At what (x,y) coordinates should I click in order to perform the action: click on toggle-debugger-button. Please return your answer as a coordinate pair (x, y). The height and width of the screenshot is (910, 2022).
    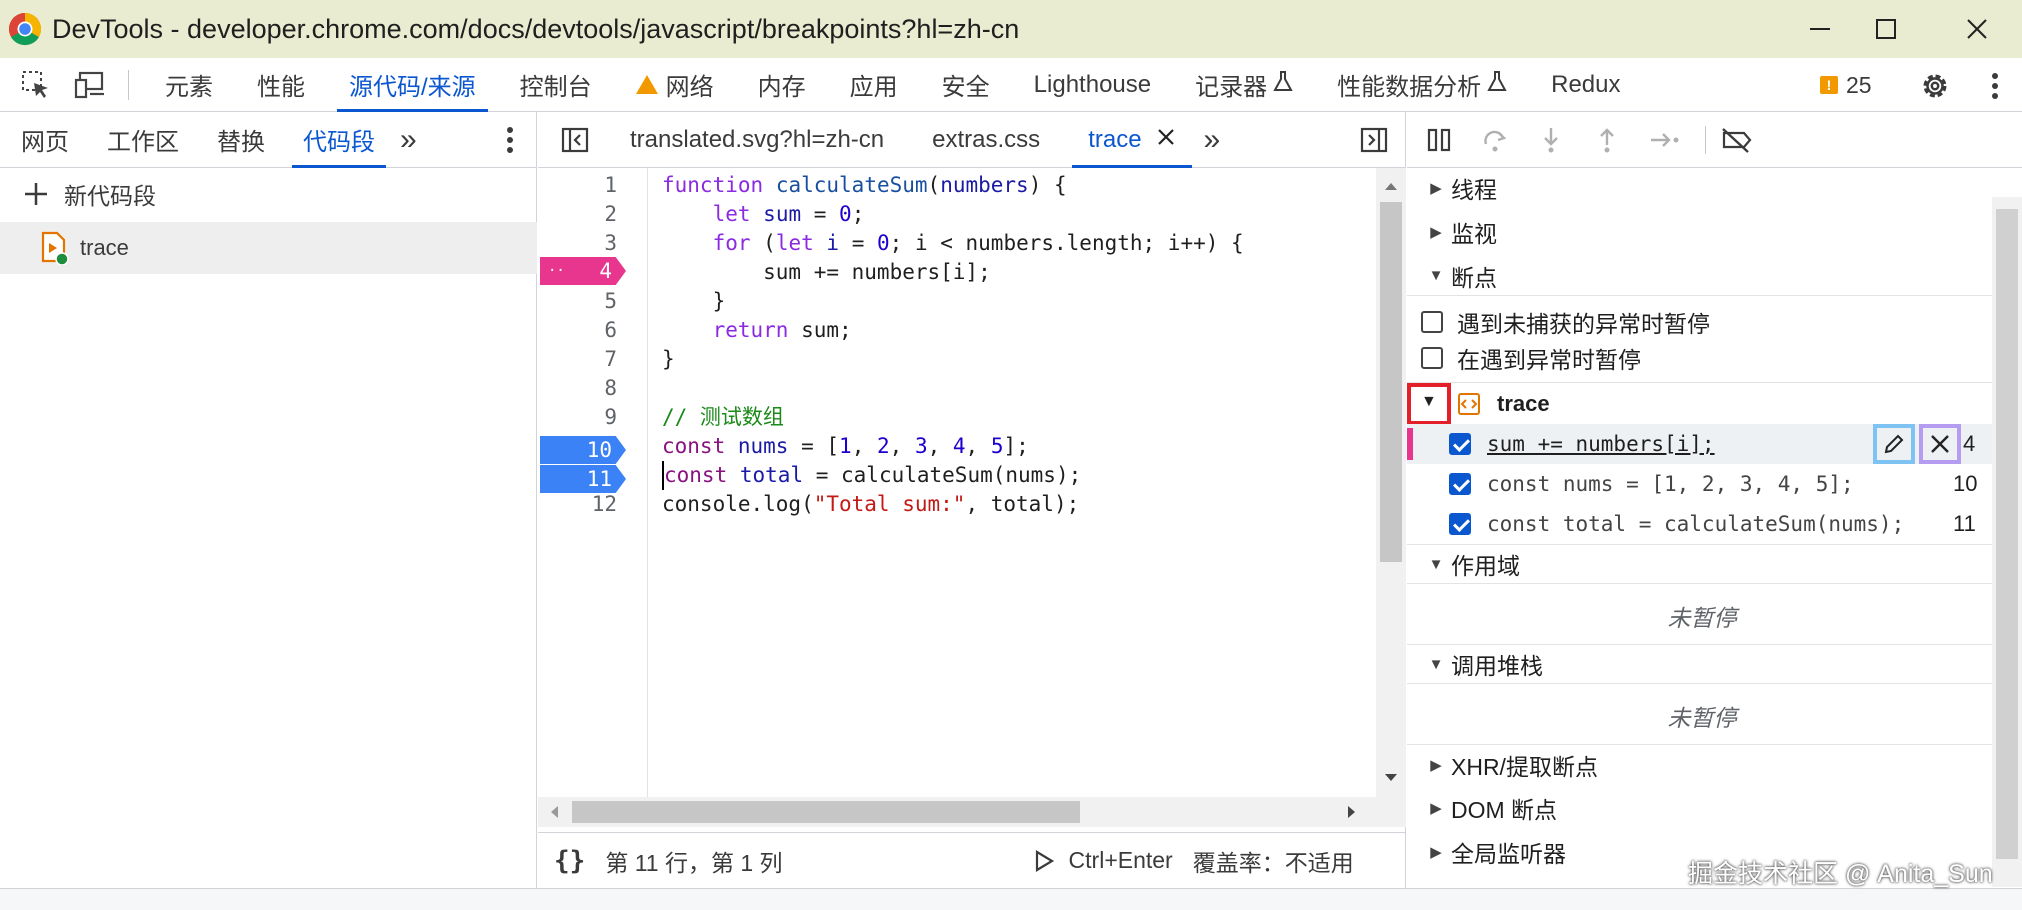
    Looking at the image, I should click on (1374, 140).